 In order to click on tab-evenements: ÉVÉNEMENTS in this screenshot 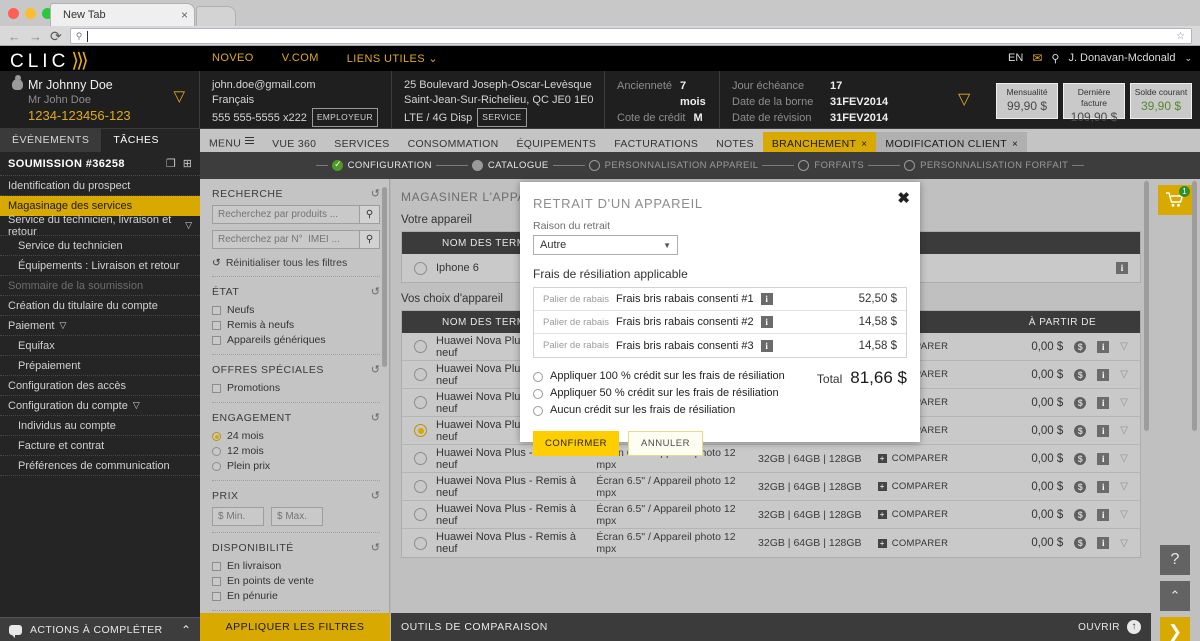, I will do `click(51, 140)`.